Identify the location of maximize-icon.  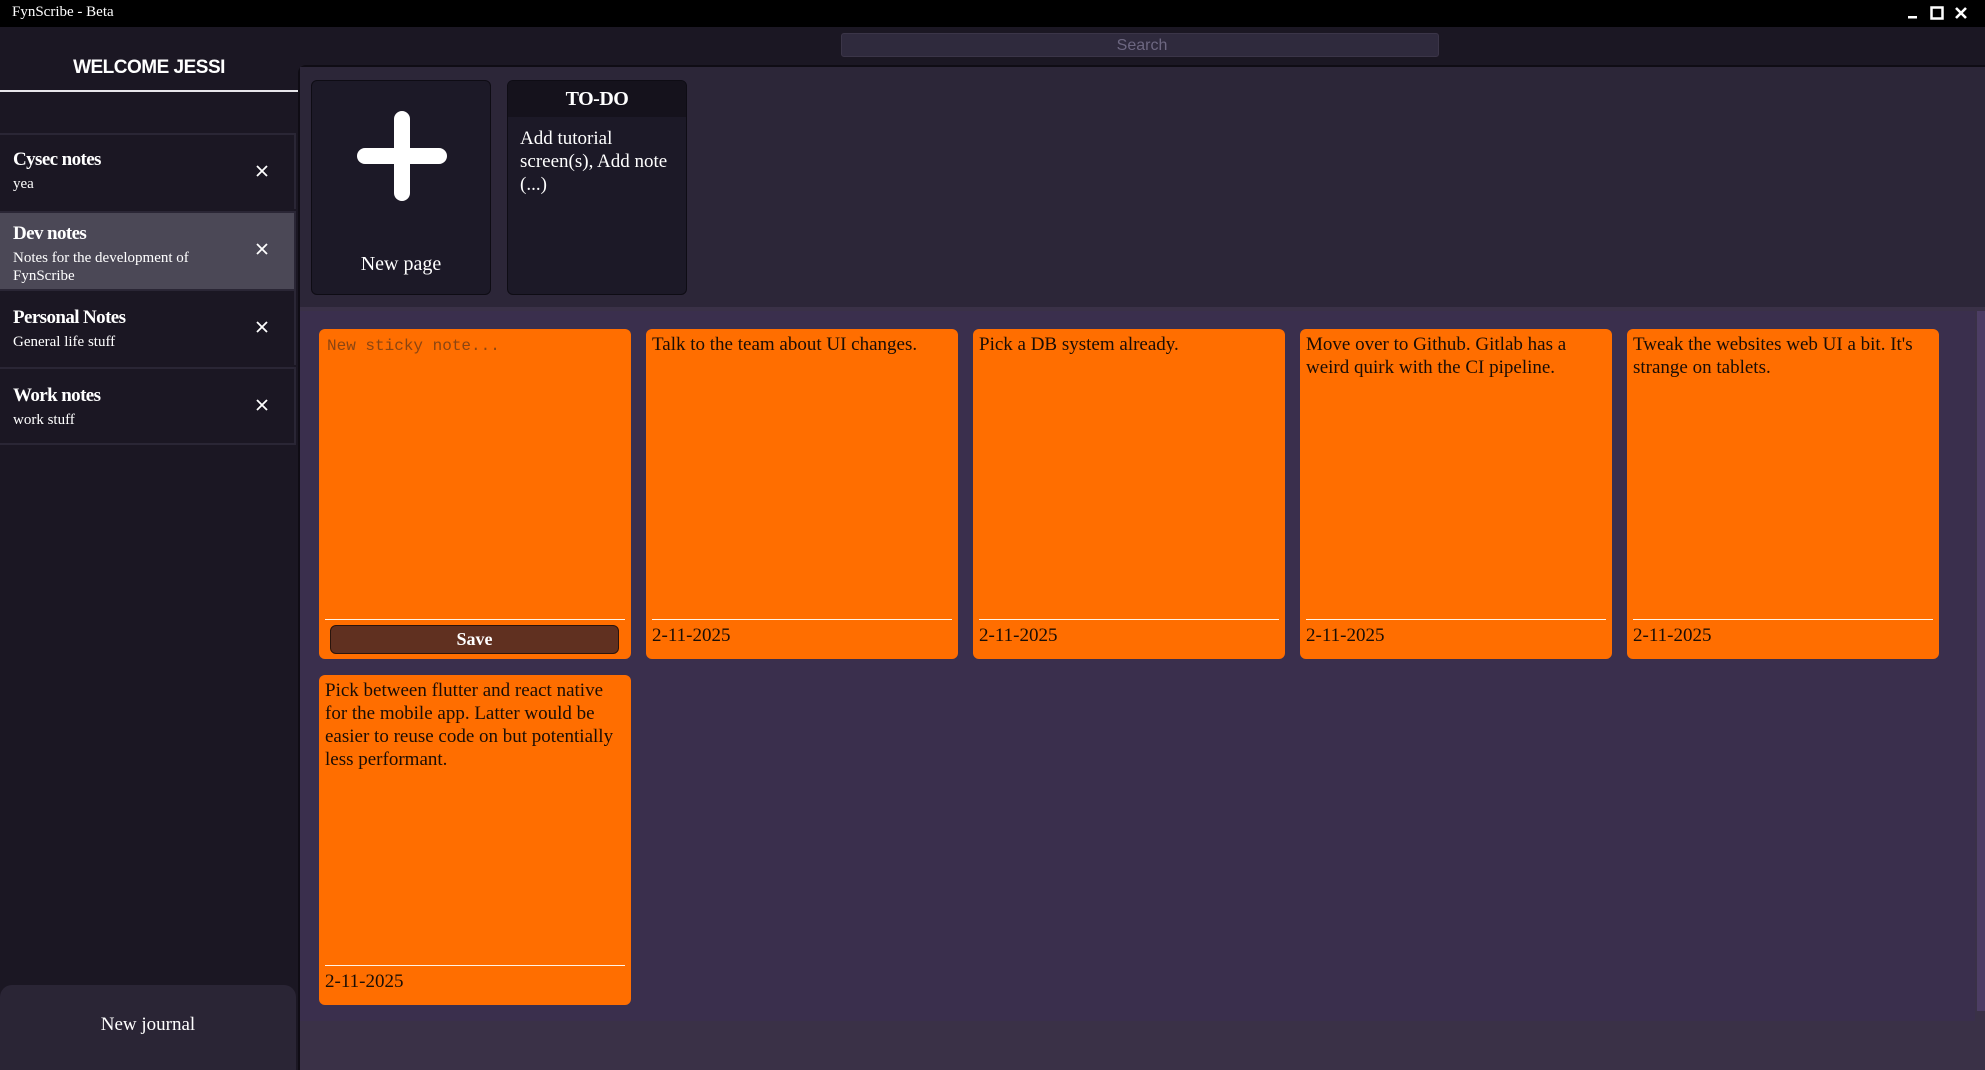
(1937, 13).